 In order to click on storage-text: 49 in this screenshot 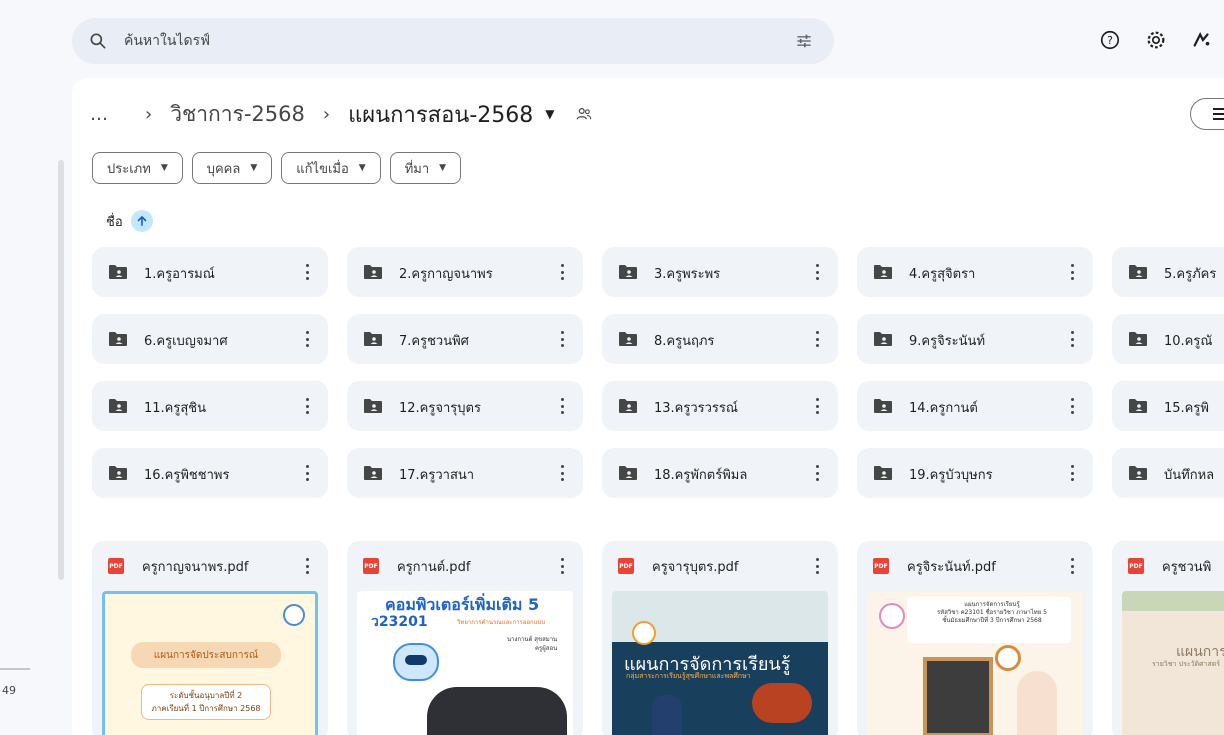, I will do `click(9, 690)`.